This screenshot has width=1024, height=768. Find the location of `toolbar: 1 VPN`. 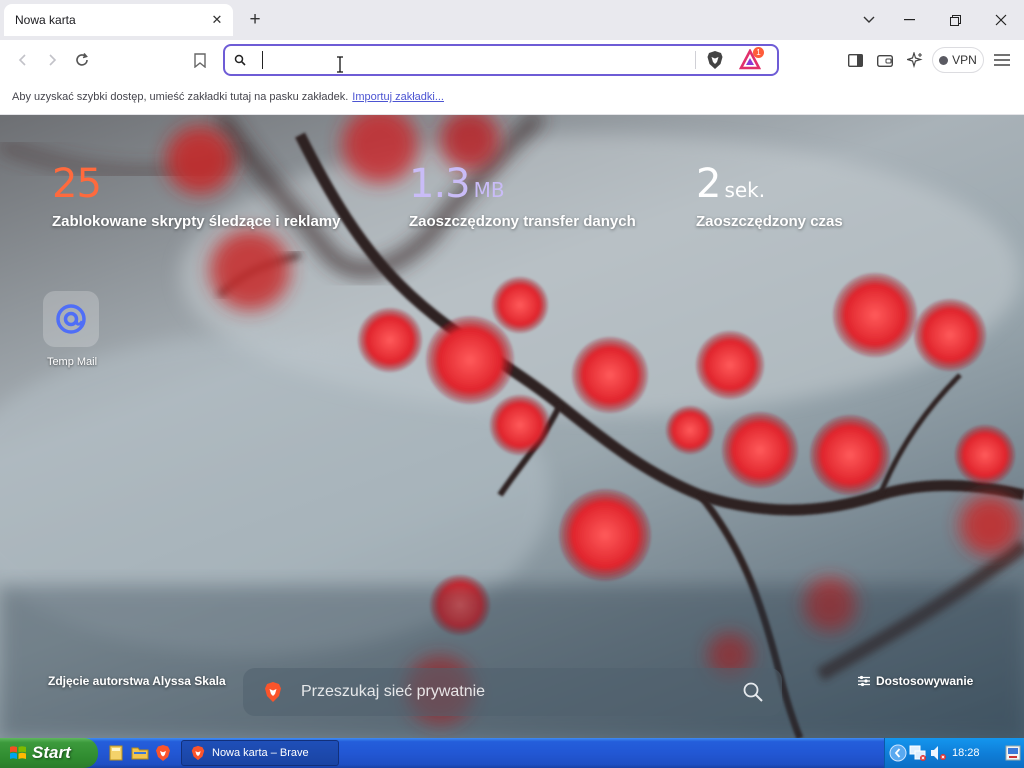

toolbar: 1 VPN is located at coordinates (512, 60).